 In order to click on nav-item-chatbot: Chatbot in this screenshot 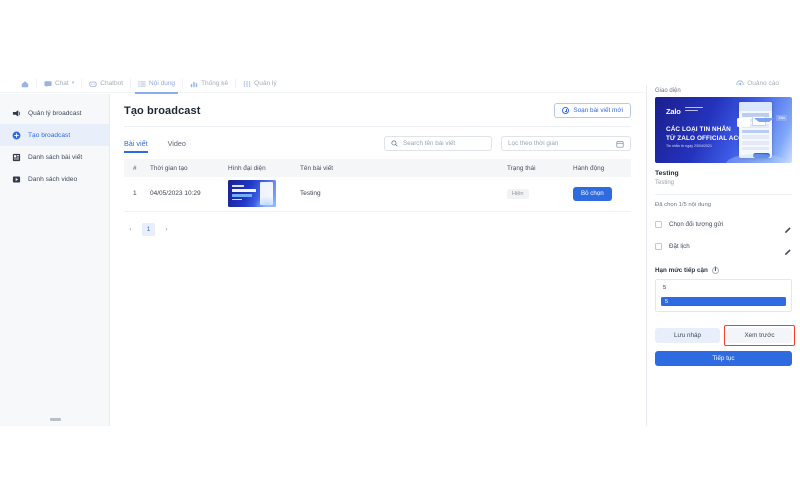, I will do `click(106, 84)`.